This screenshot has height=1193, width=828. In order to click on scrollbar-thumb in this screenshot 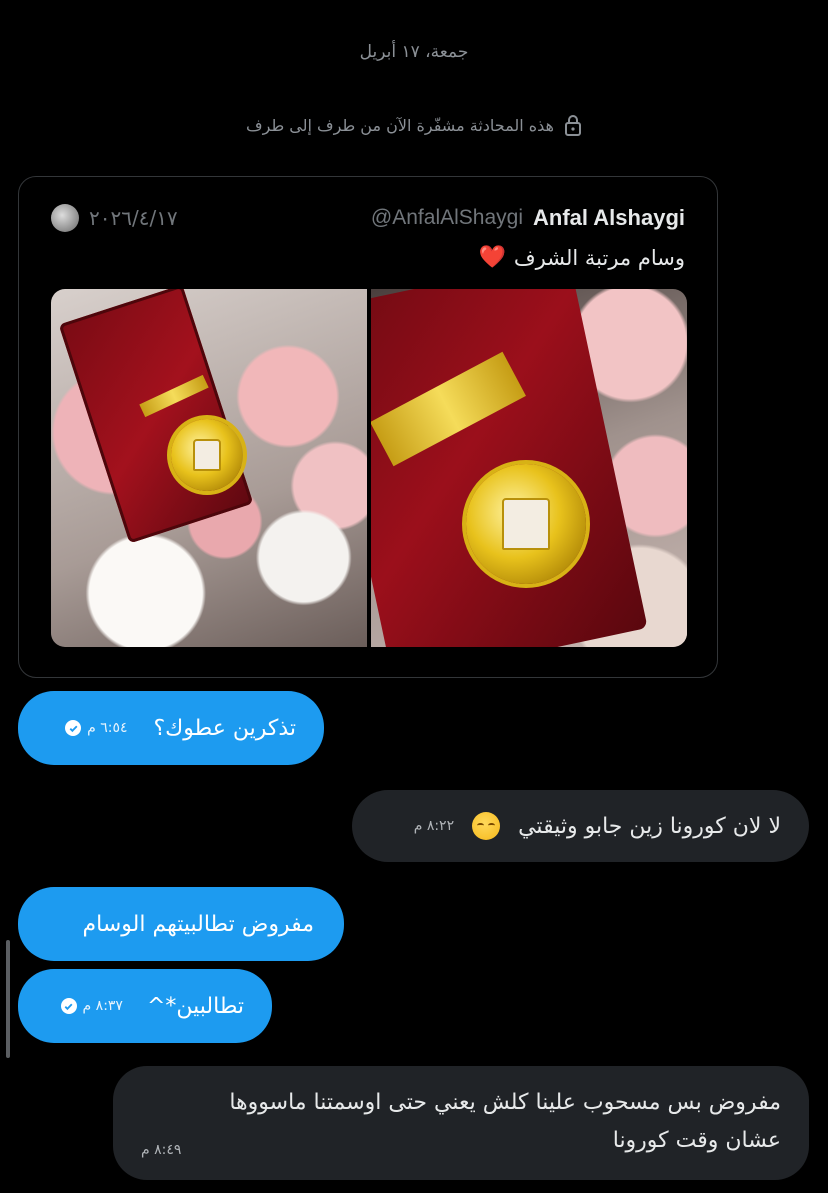, I will do `click(8, 999)`.